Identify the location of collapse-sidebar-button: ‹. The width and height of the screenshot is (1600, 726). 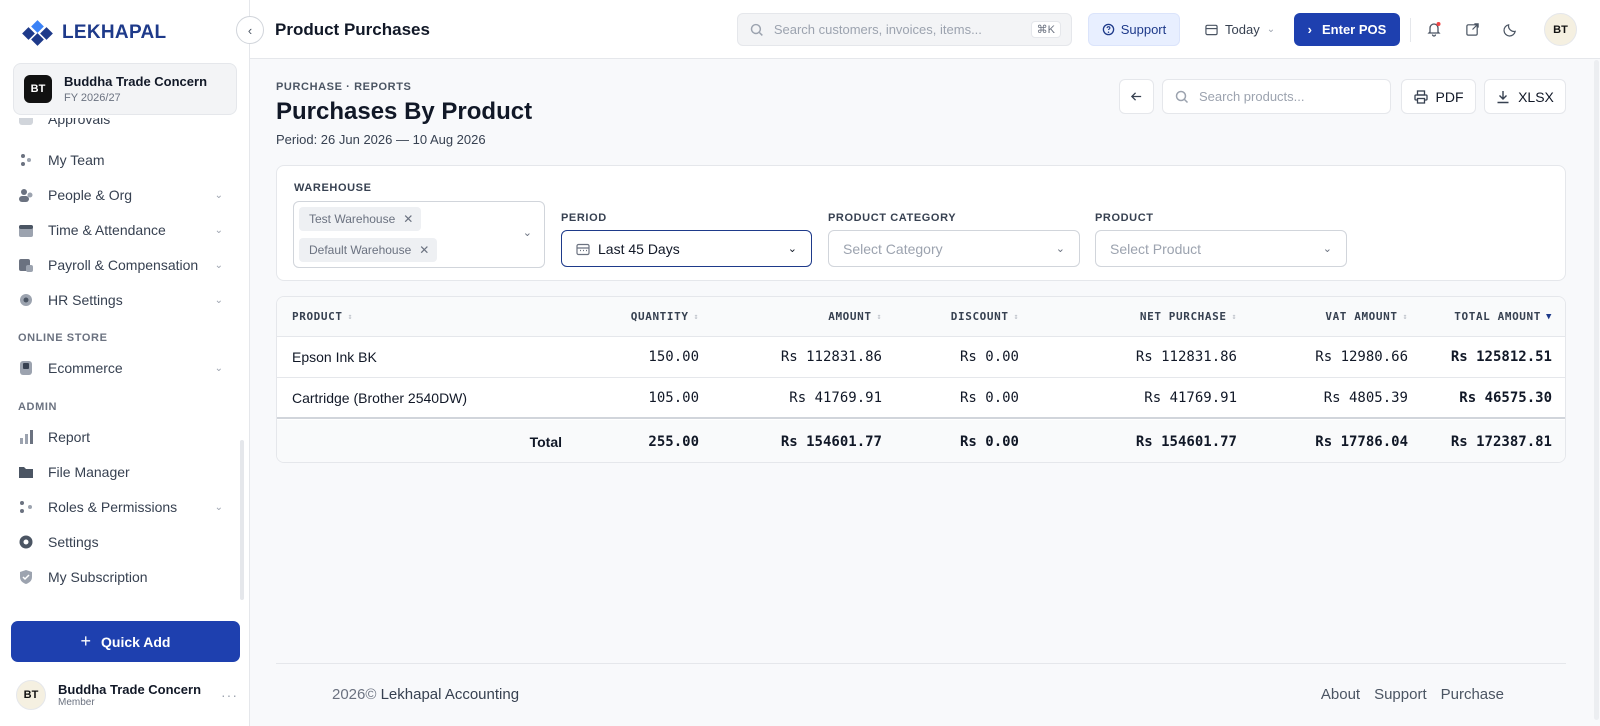
(250, 30).